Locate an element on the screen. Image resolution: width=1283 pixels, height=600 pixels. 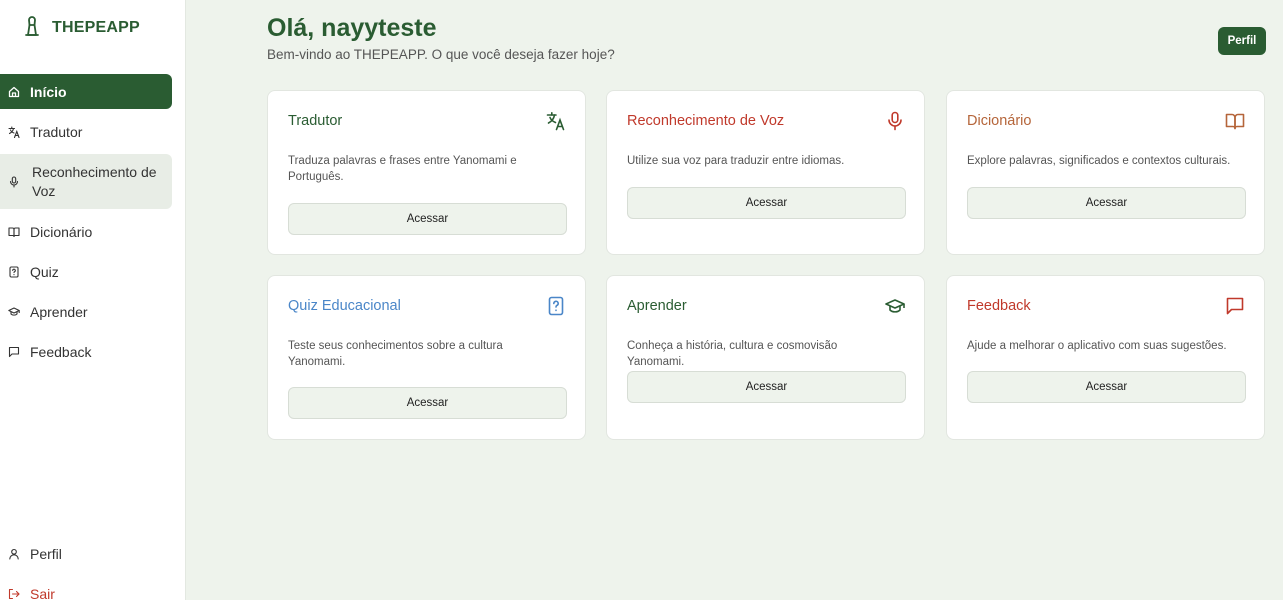
sidebar-item-perfil: Perfil is located at coordinates (86, 553).